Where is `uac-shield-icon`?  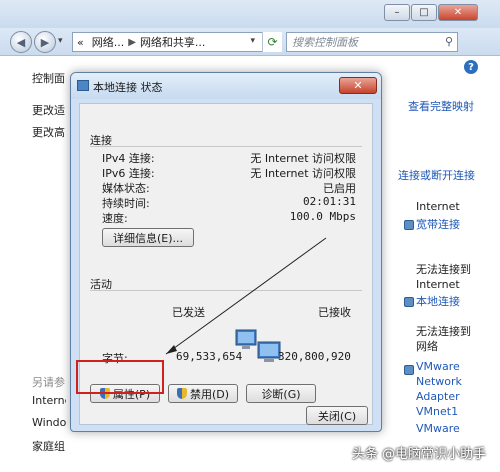
uac-shield-icon is located at coordinates (181, 393).